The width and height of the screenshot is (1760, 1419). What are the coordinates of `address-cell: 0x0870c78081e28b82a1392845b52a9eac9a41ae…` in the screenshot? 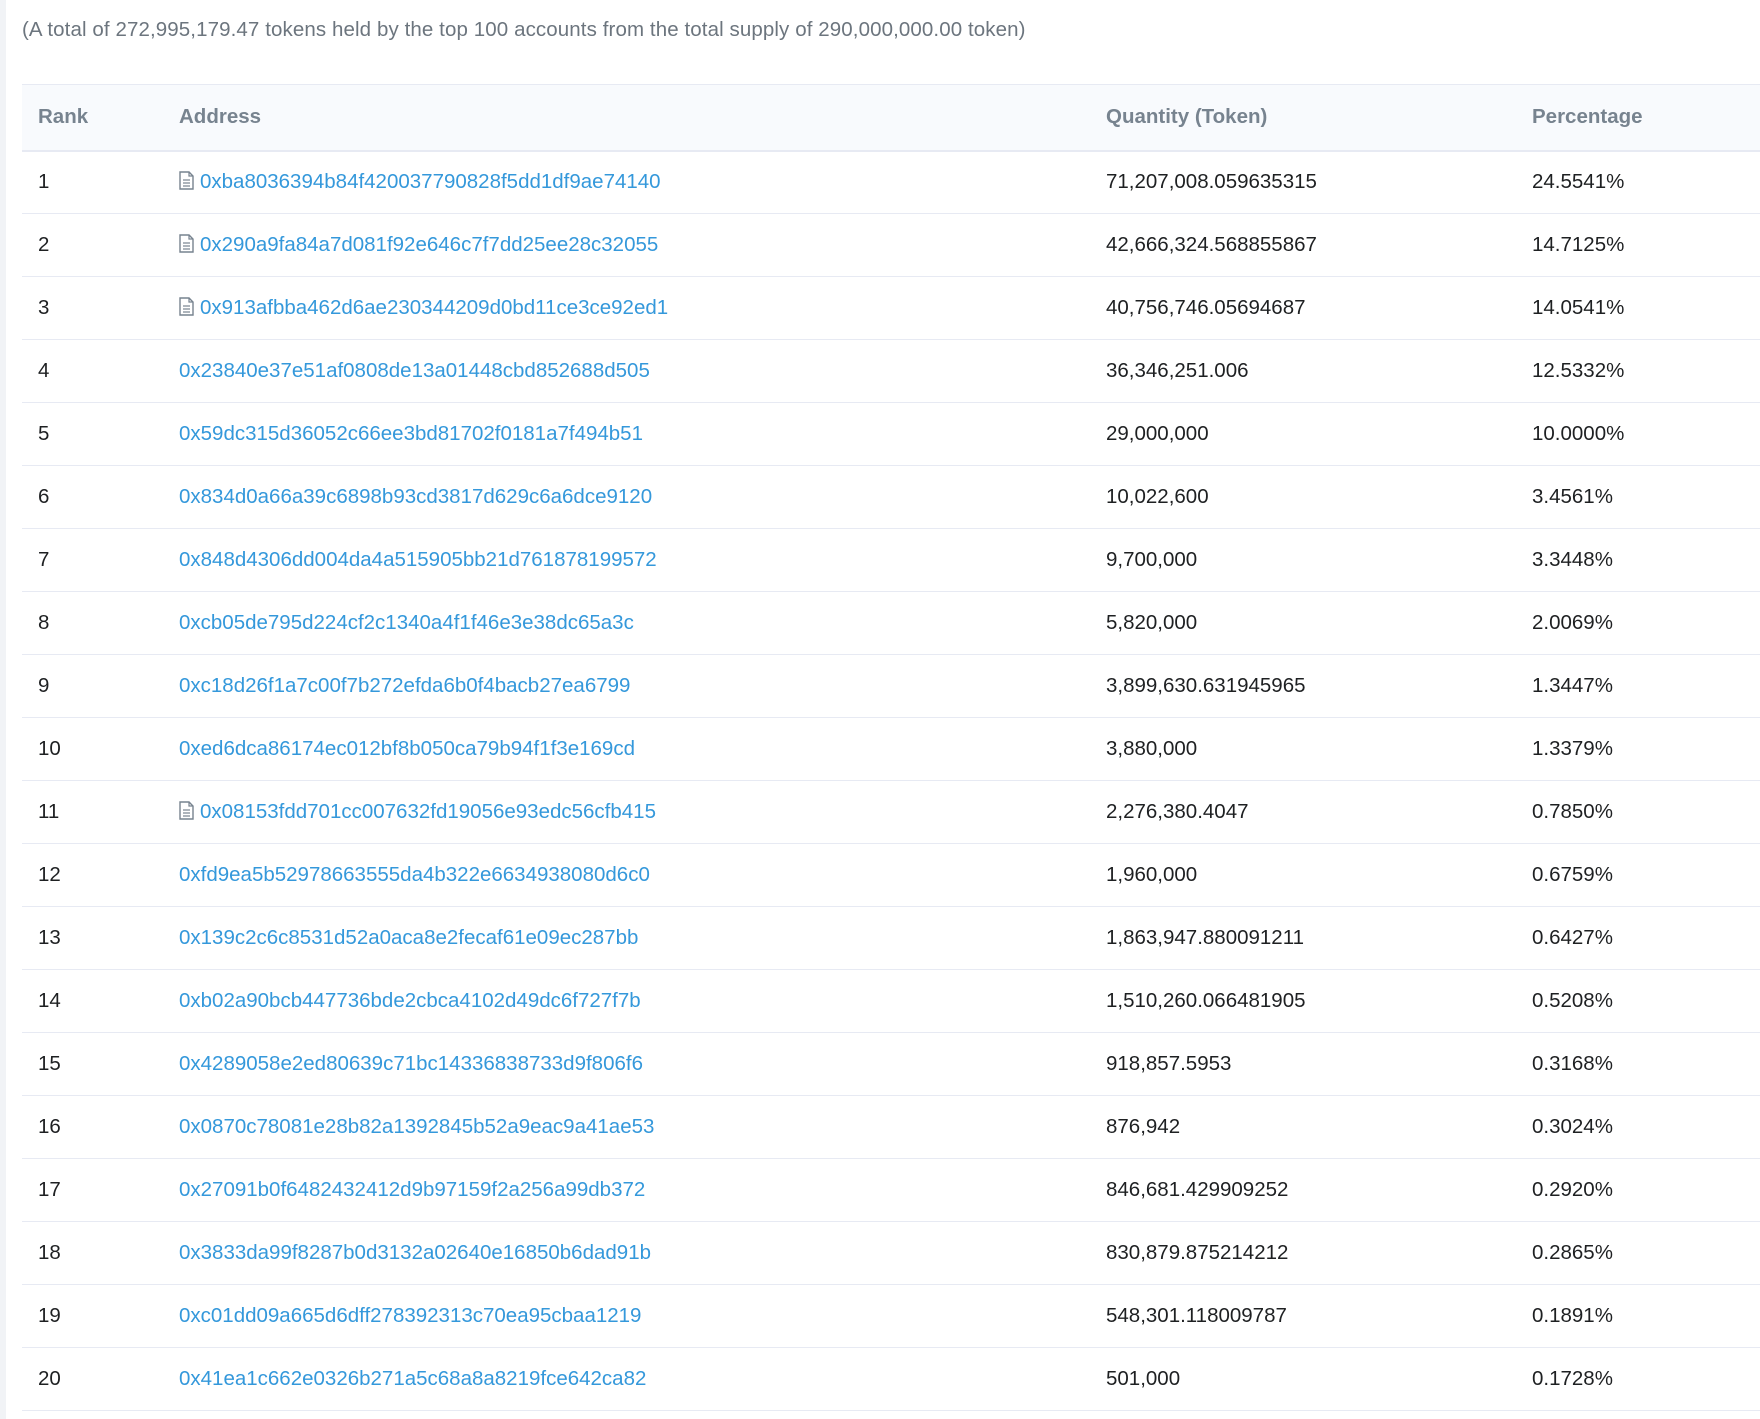 It's located at (626, 1127).